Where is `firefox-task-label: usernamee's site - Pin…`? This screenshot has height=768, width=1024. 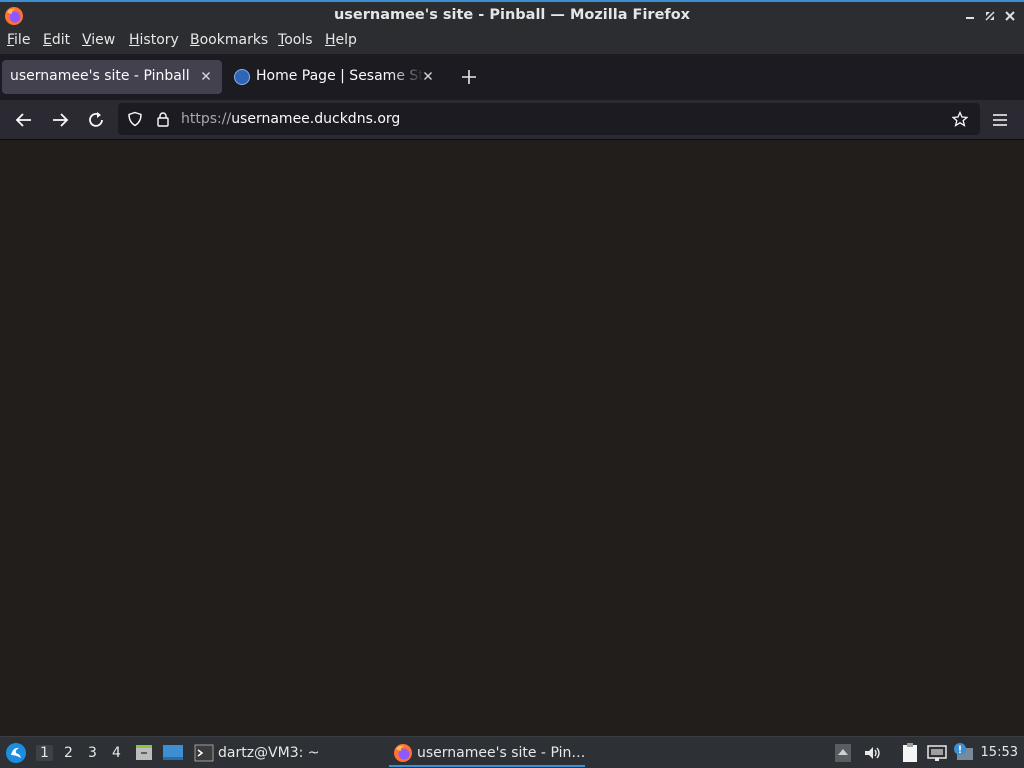
firefox-task-label: usernamee's site - Pin… is located at coordinates (501, 753).